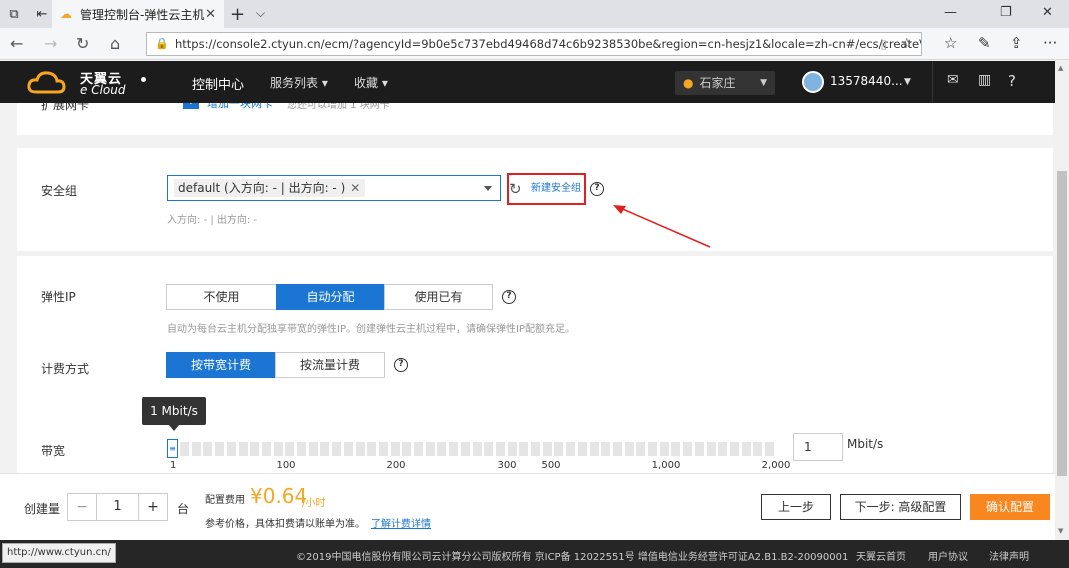  I want to click on ctyun-logo: 天翼云 e Cloud, so click(82, 82).